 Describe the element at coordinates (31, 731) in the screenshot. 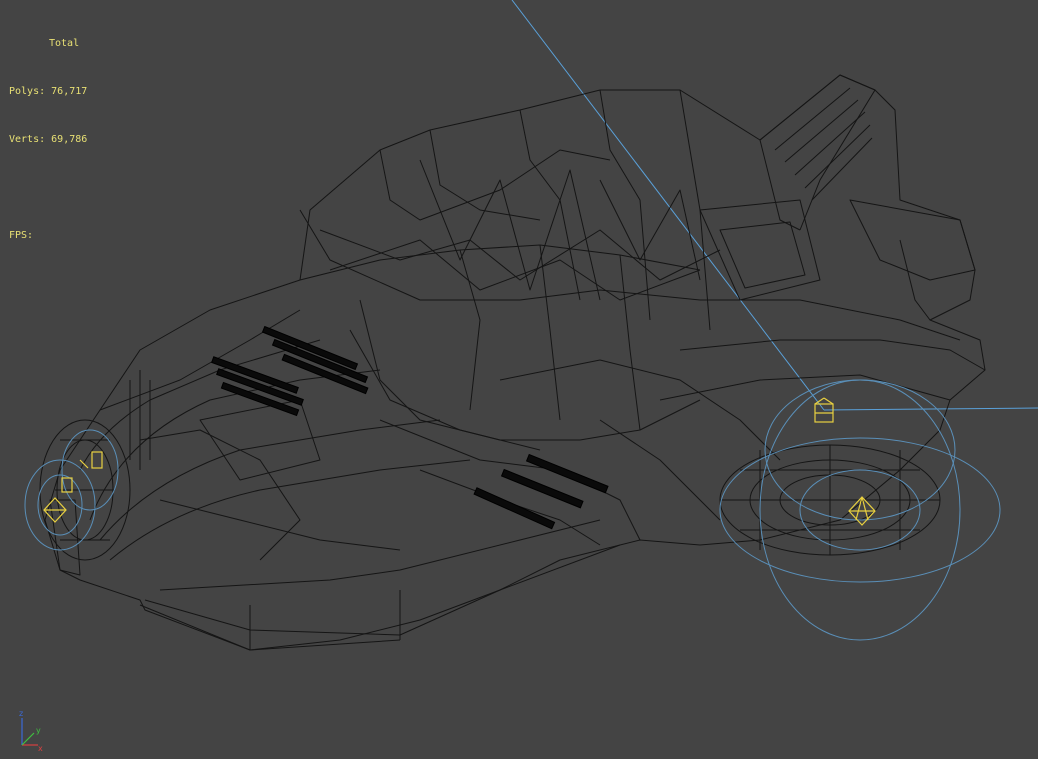

I see `axis-tripod-gizmo: z y x` at that location.